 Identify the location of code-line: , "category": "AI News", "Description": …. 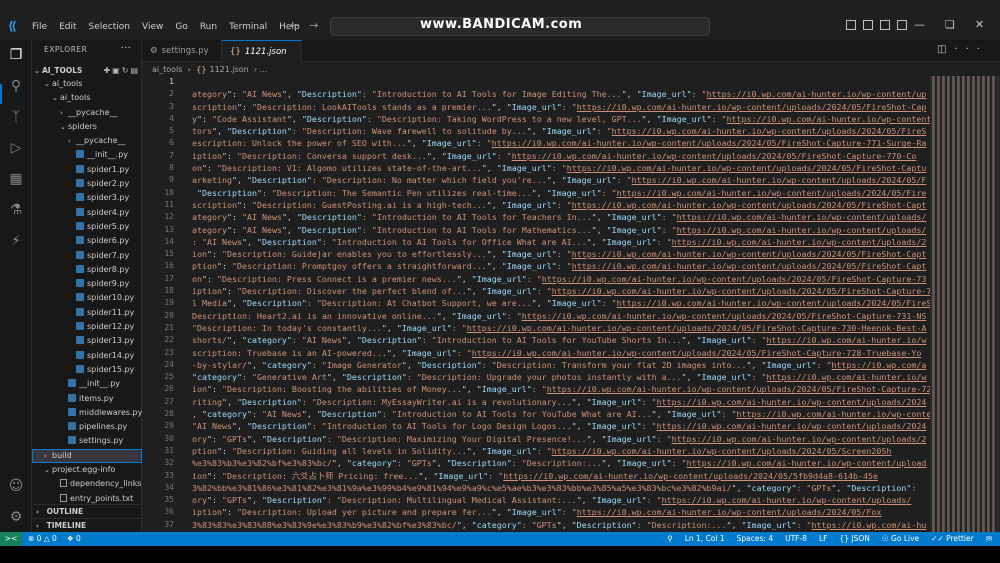
(561, 414).